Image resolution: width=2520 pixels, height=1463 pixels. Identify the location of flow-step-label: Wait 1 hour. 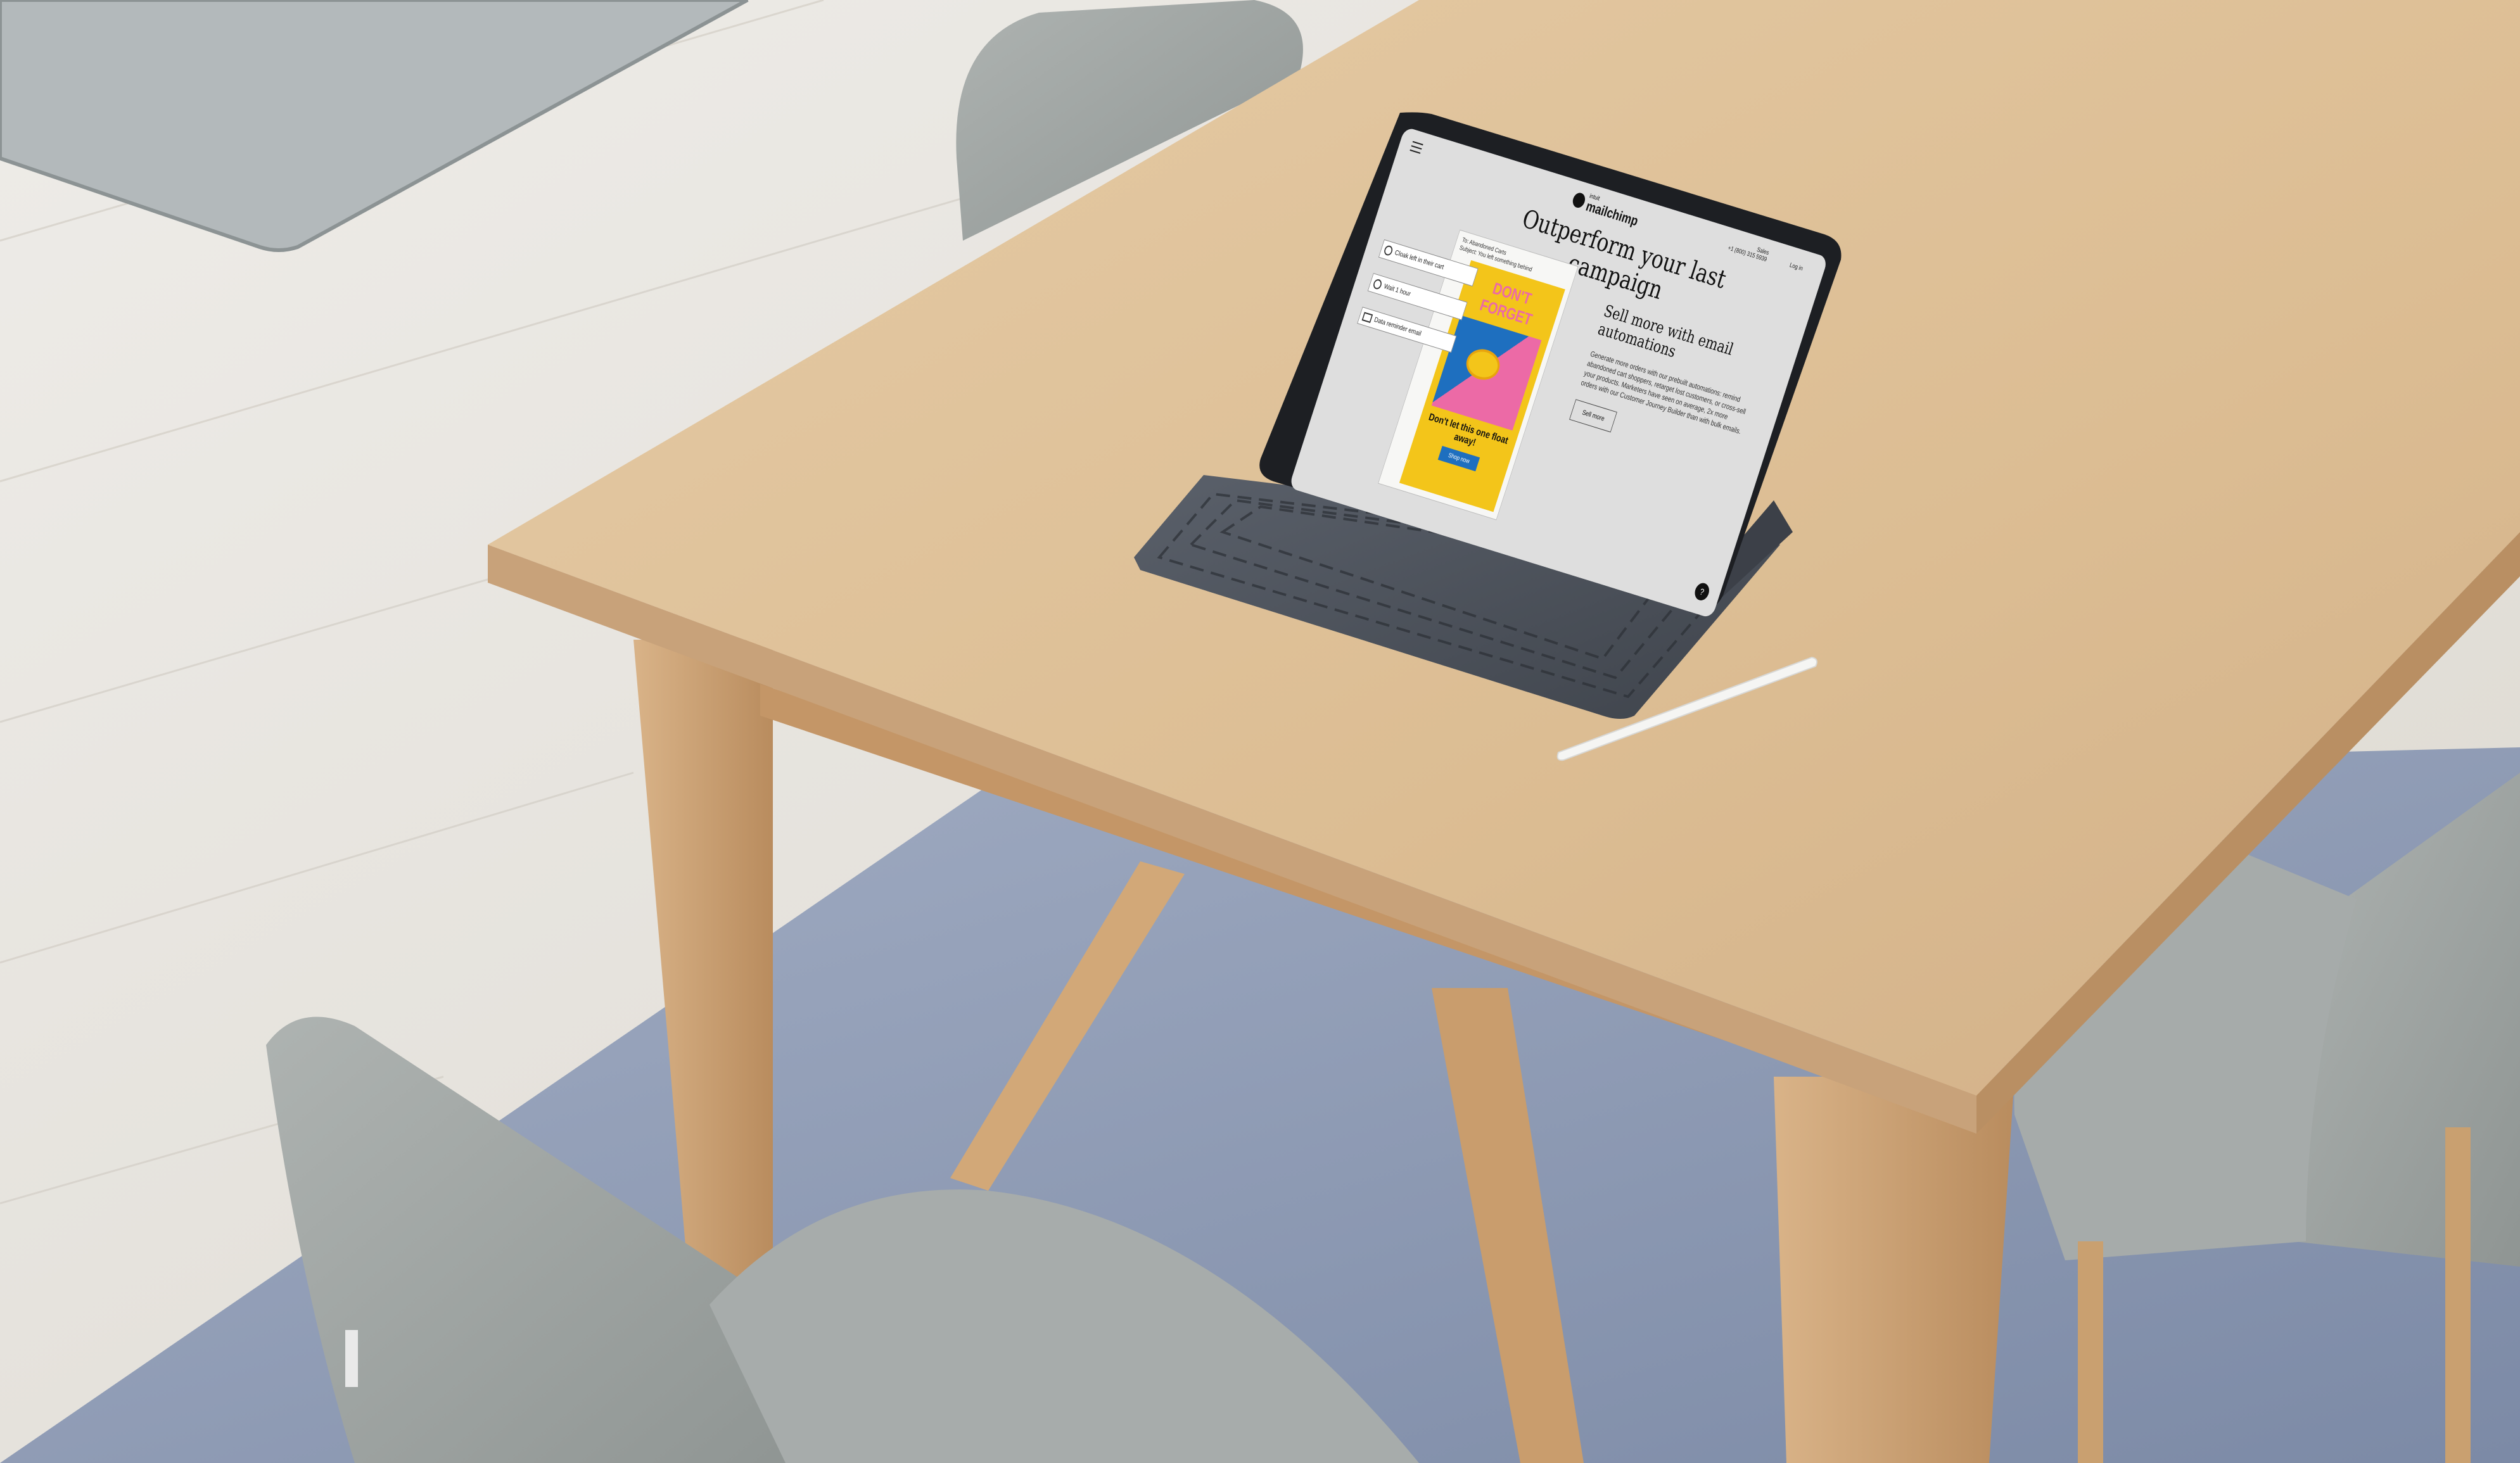
(1397, 290).